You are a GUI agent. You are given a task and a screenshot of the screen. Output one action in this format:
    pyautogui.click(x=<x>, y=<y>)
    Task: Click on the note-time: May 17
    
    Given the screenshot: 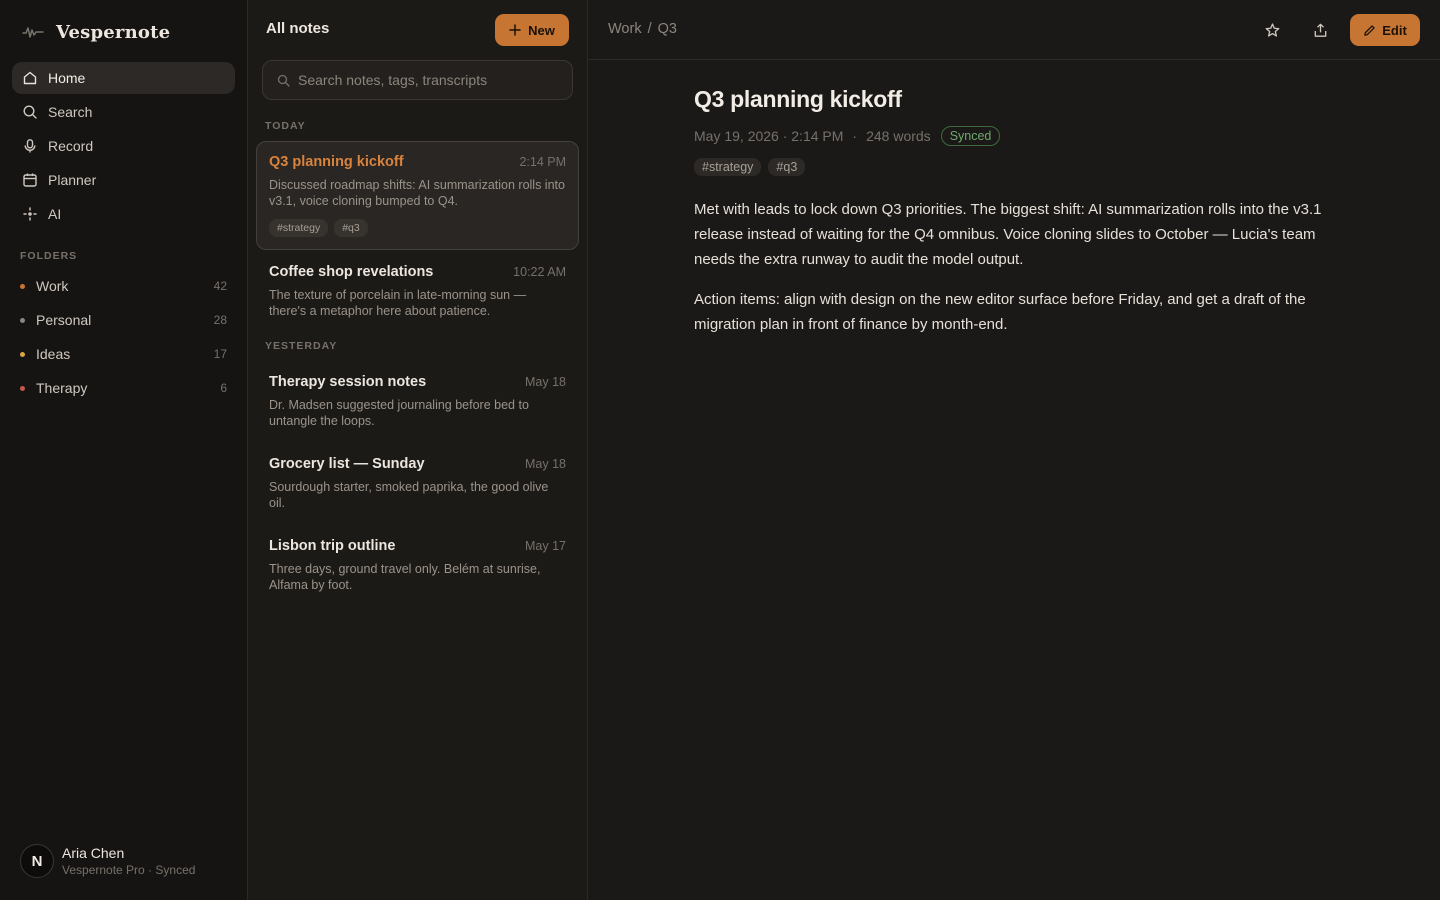 What is the action you would take?
    pyautogui.click(x=545, y=546)
    